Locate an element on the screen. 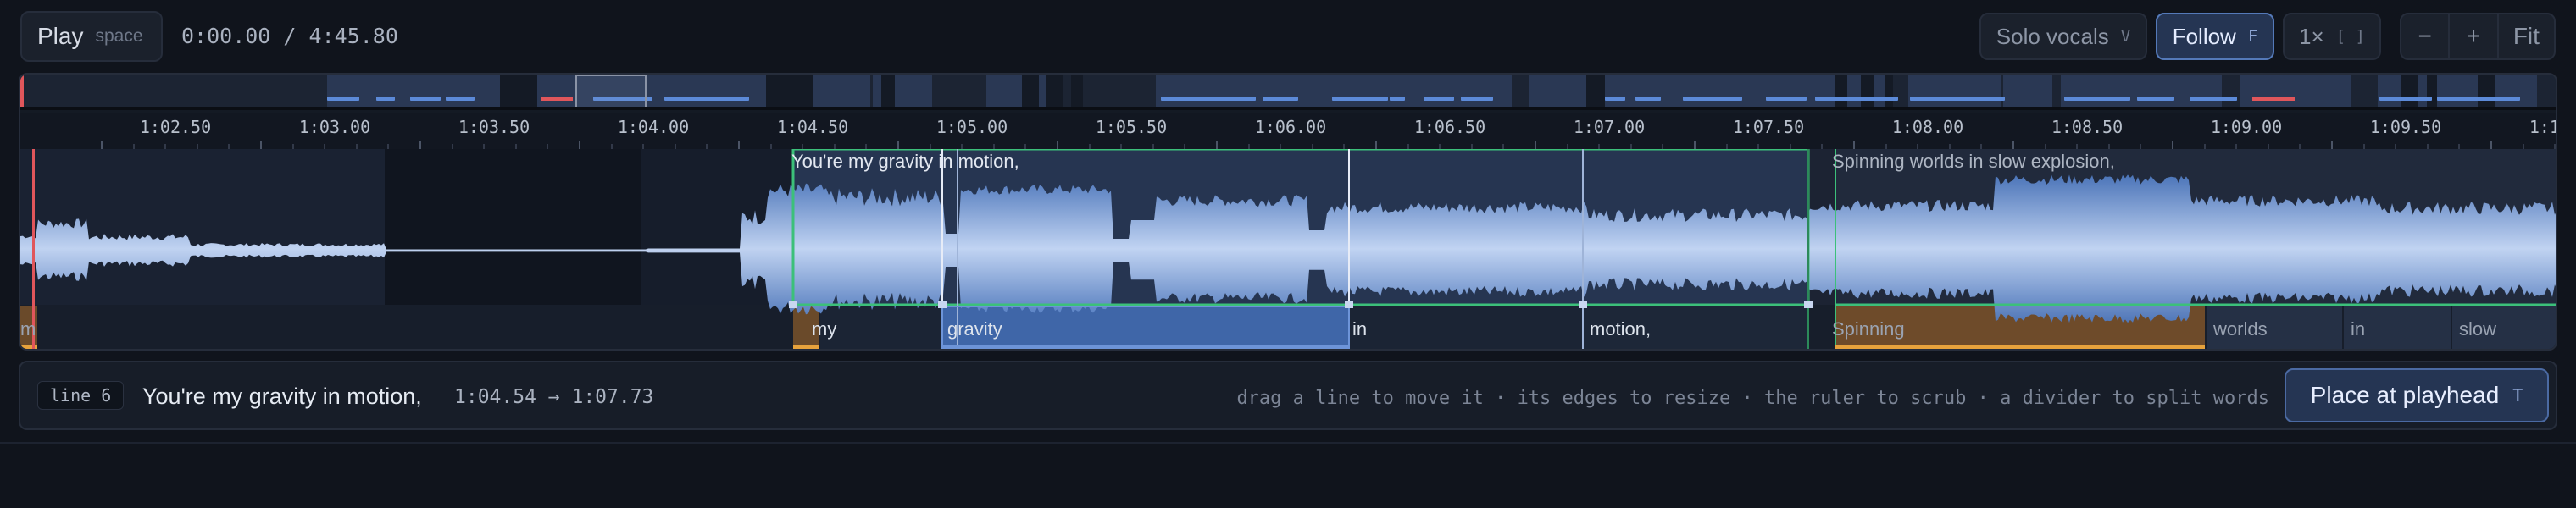 Image resolution: width=2576 pixels, height=508 pixels. zoom-controls: − + Fit is located at coordinates (2478, 36).